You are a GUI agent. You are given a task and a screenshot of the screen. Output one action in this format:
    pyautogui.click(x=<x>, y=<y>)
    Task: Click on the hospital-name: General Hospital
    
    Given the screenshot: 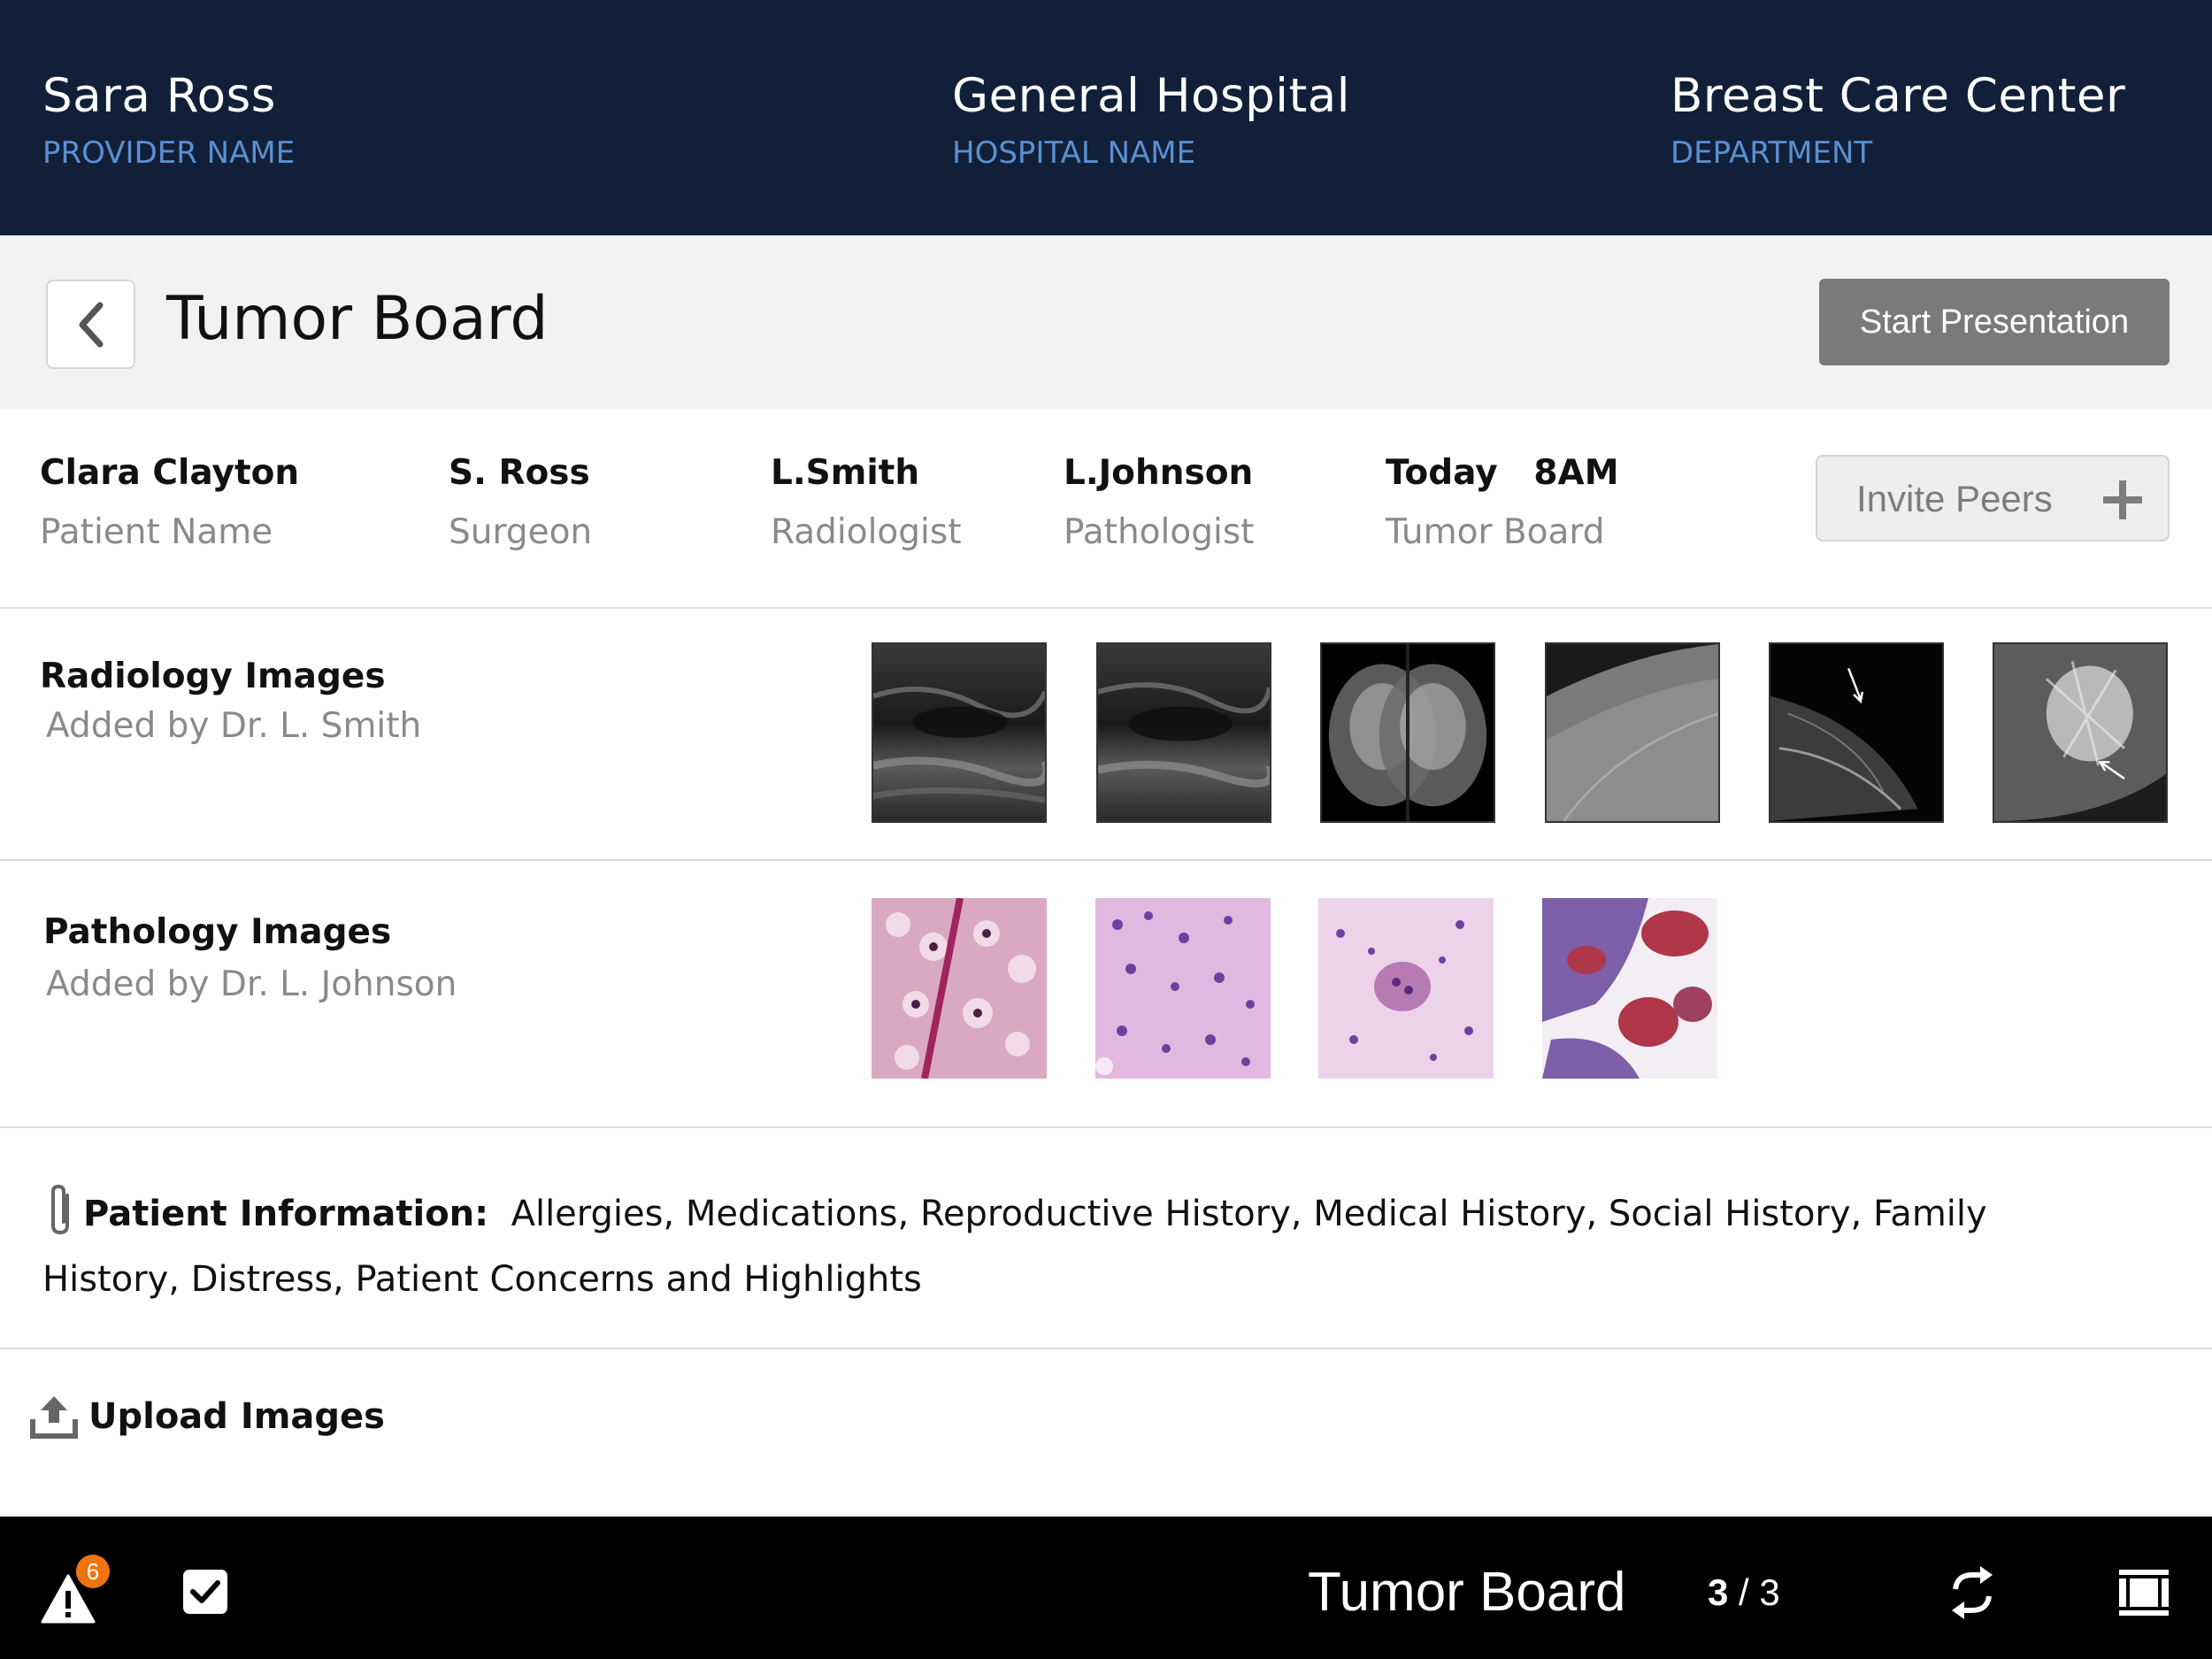 What is the action you would take?
    pyautogui.click(x=1151, y=96)
    